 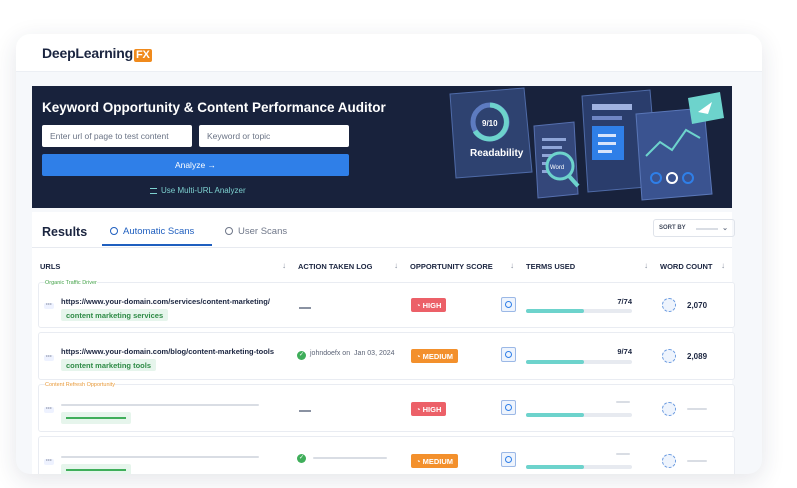 What do you see at coordinates (557, 168) in the screenshot?
I see `word-label: Word` at bounding box center [557, 168].